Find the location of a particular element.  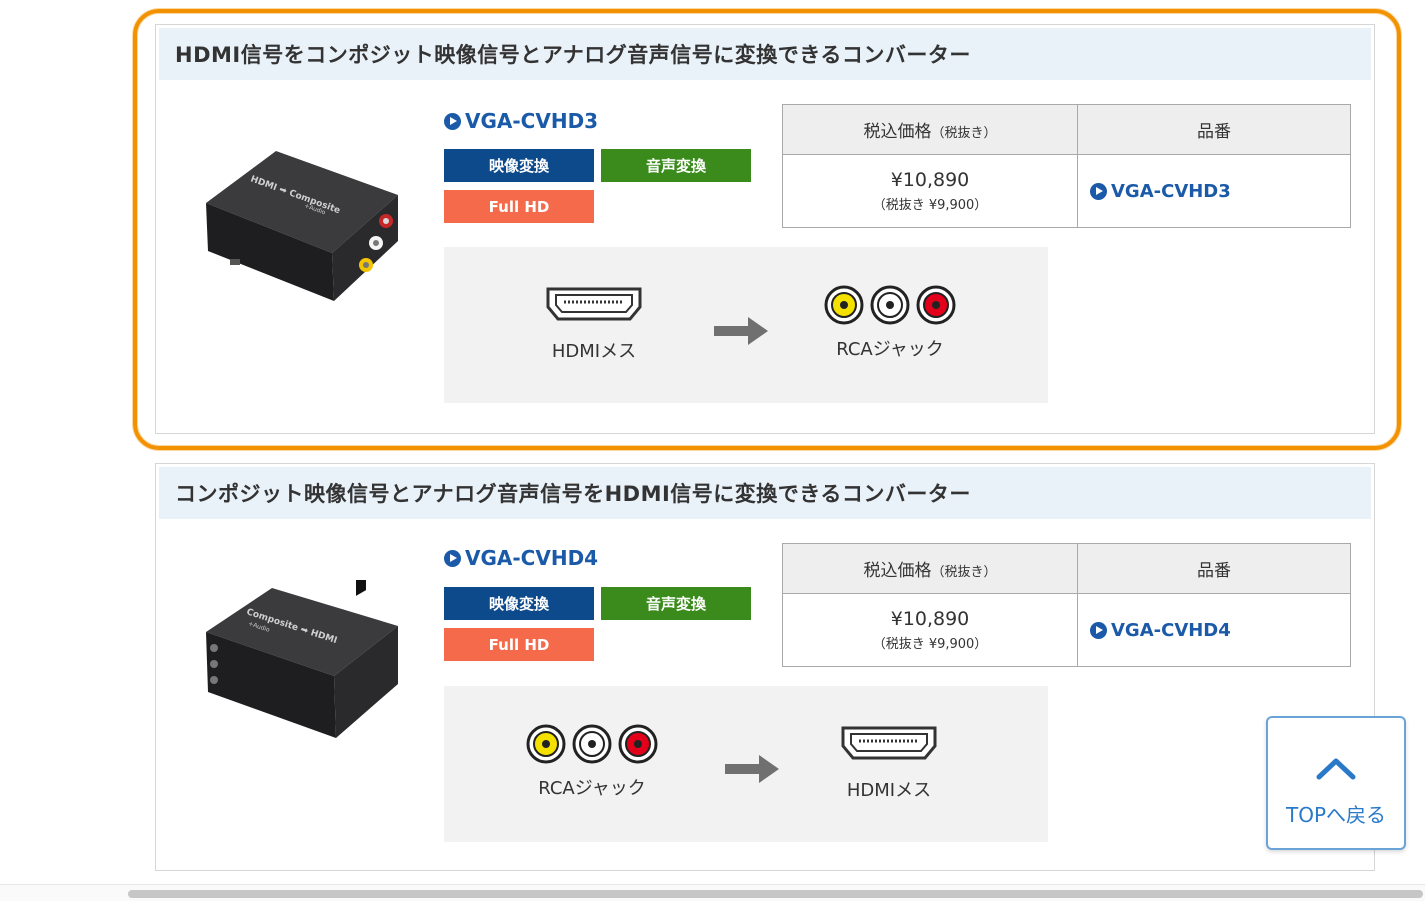

hdmi-port-icon is located at coordinates (889, 743).